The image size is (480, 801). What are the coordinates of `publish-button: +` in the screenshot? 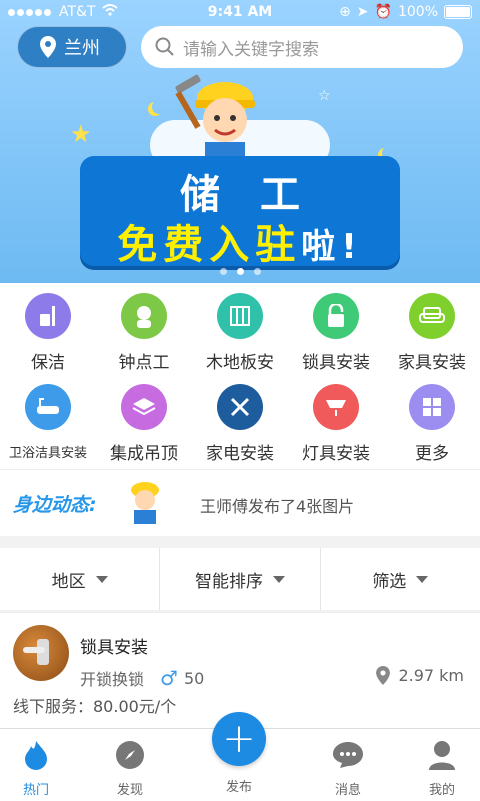 It's located at (239, 739).